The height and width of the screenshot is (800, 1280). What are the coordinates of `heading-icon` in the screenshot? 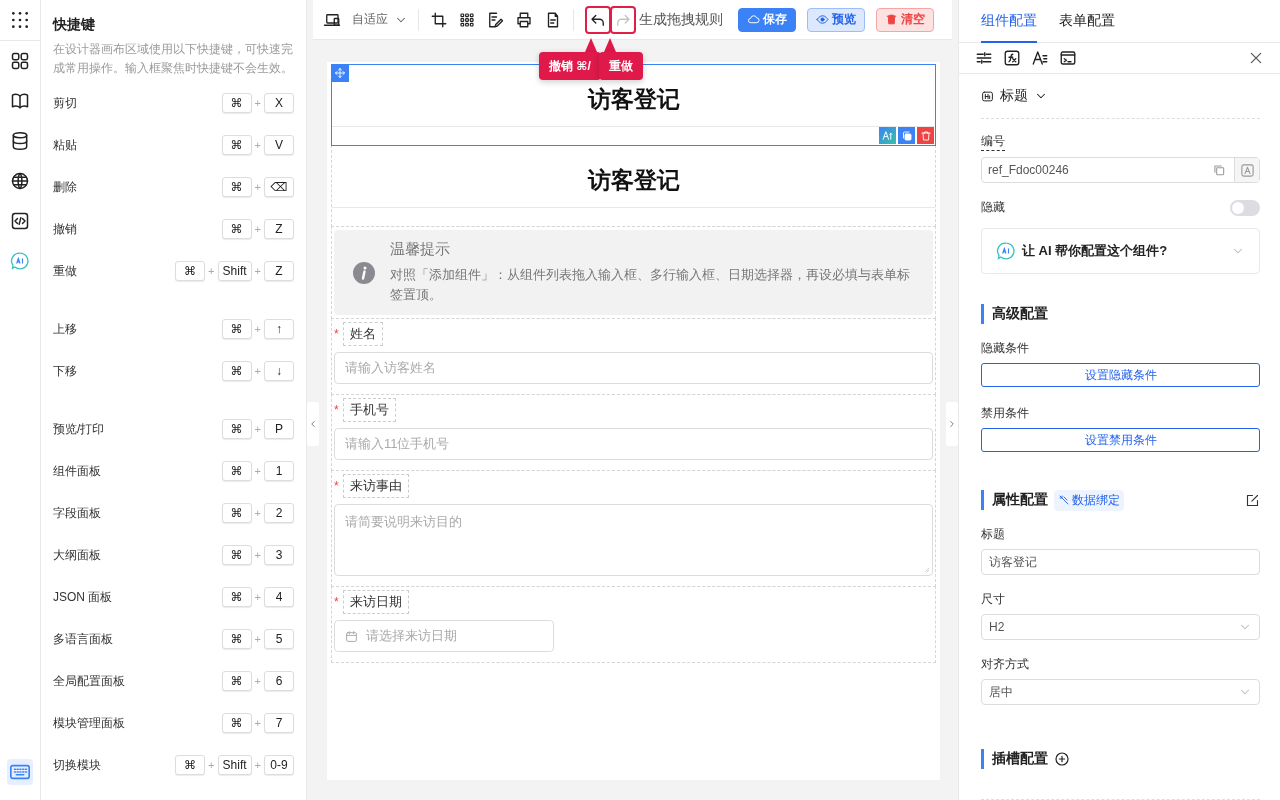 It's located at (987, 96).